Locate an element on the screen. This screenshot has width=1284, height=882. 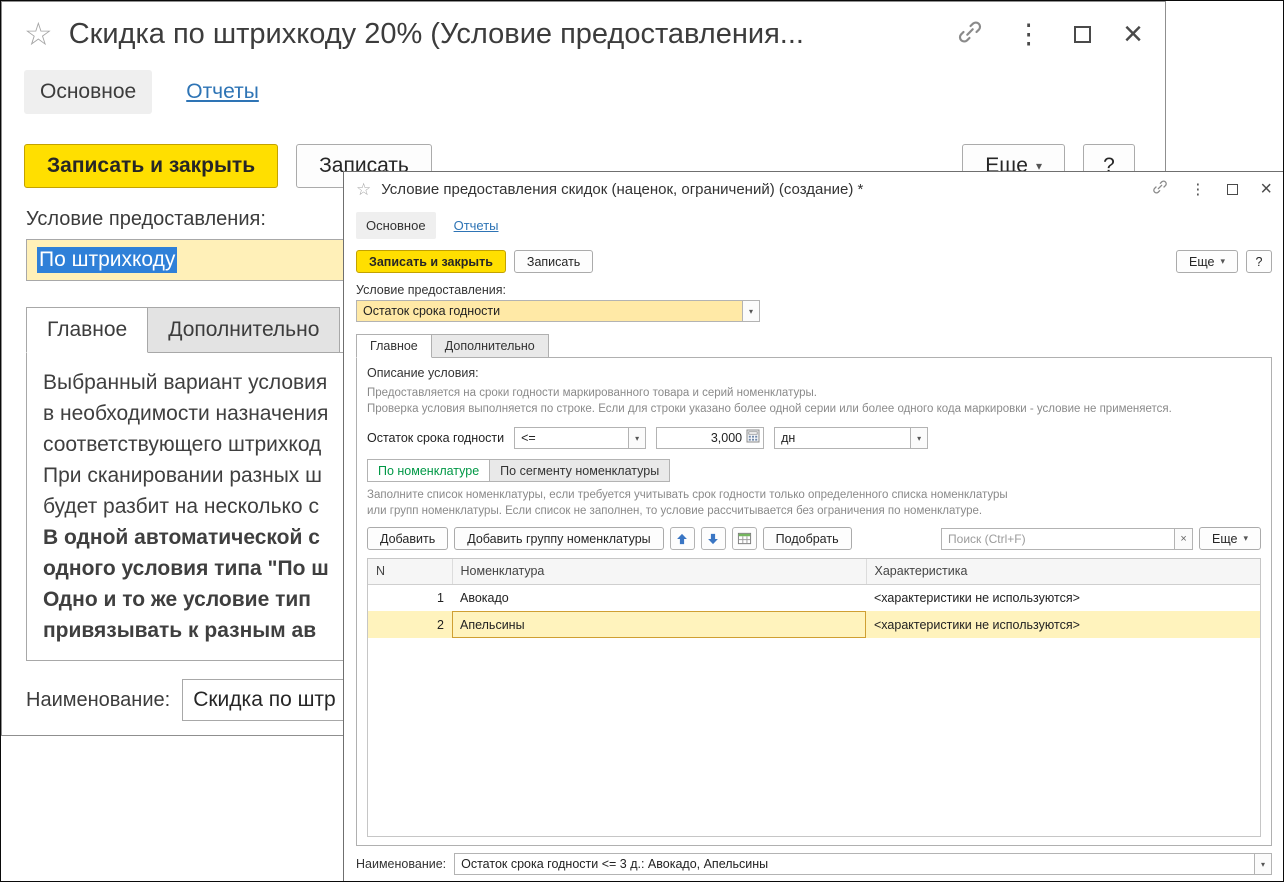
unit-value: дн is located at coordinates (843, 438).